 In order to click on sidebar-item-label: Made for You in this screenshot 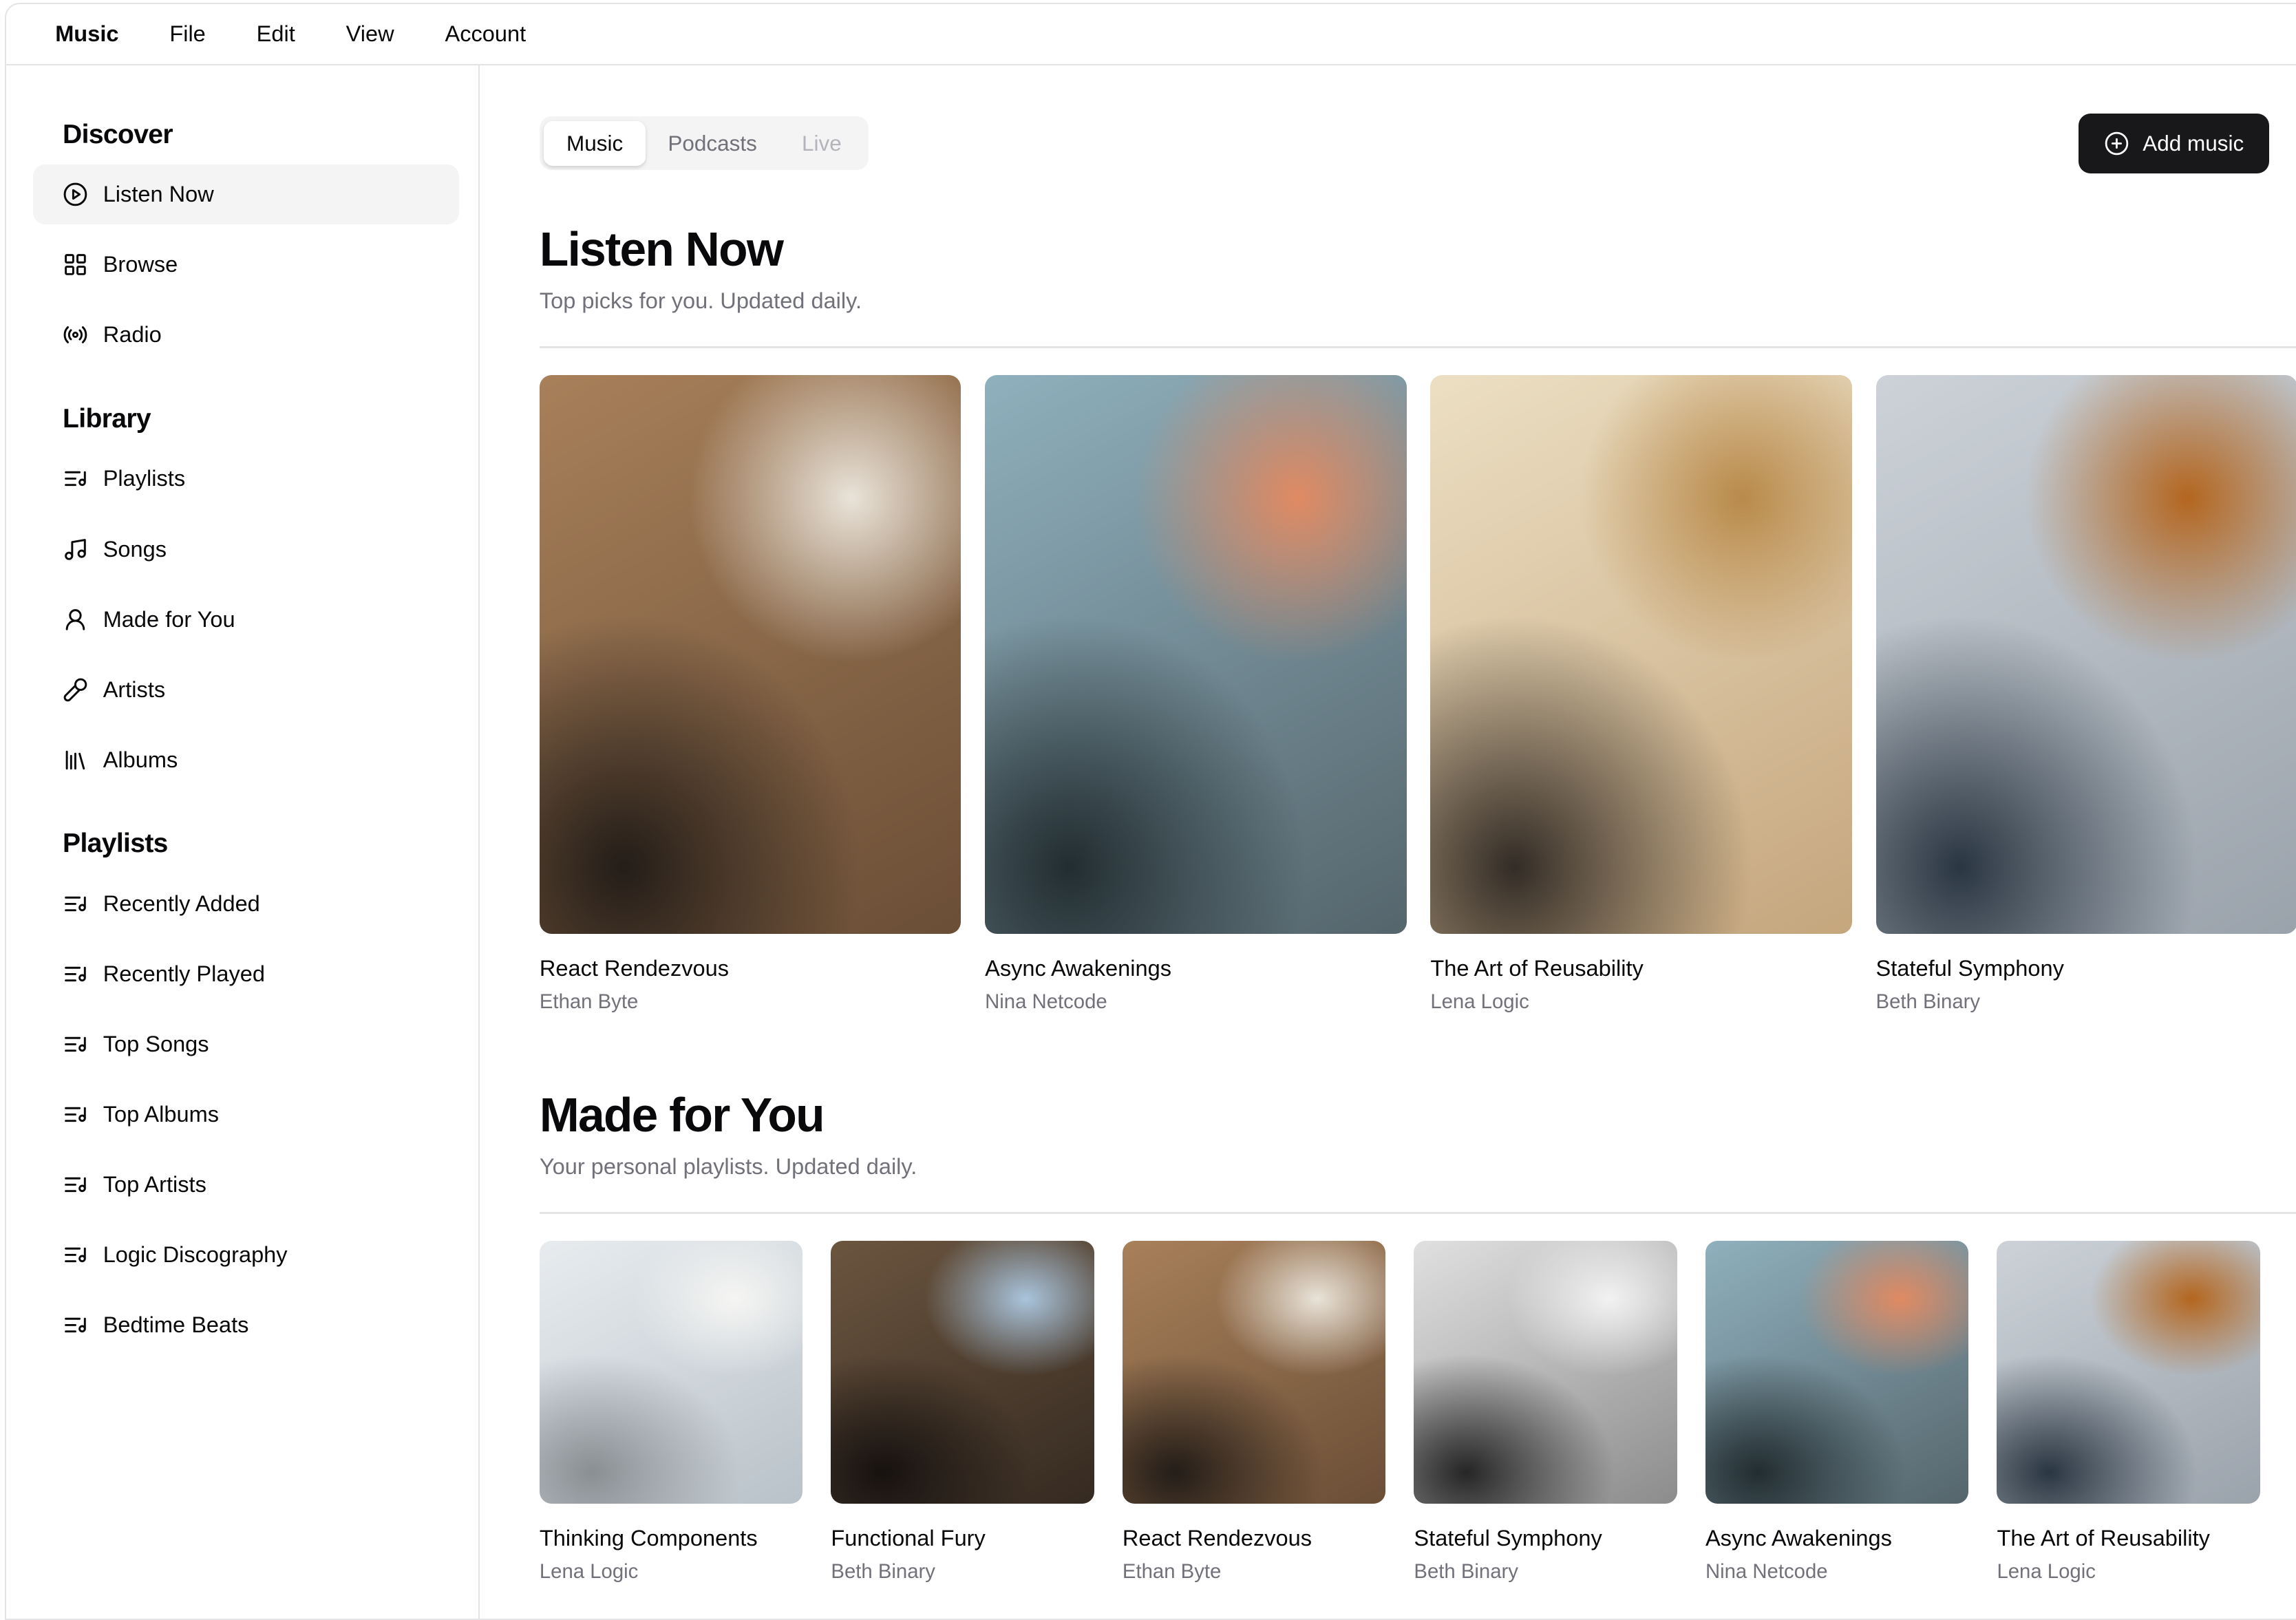, I will do `click(169, 619)`.